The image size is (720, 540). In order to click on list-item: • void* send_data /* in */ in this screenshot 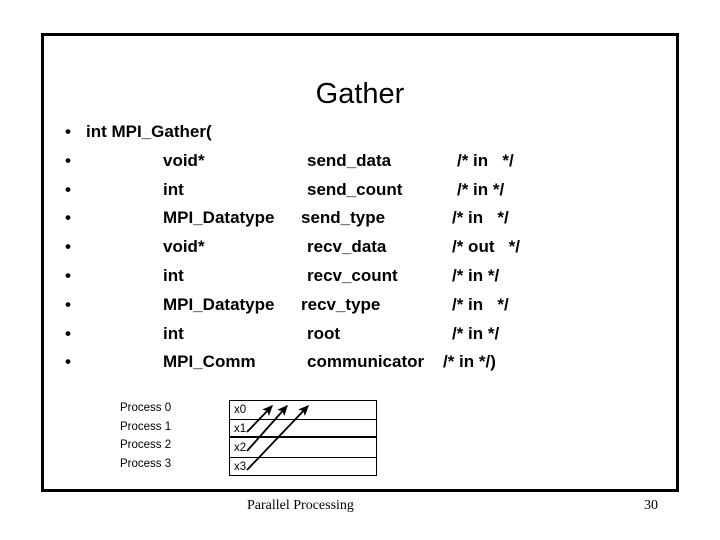, I will do `click(356, 161)`.